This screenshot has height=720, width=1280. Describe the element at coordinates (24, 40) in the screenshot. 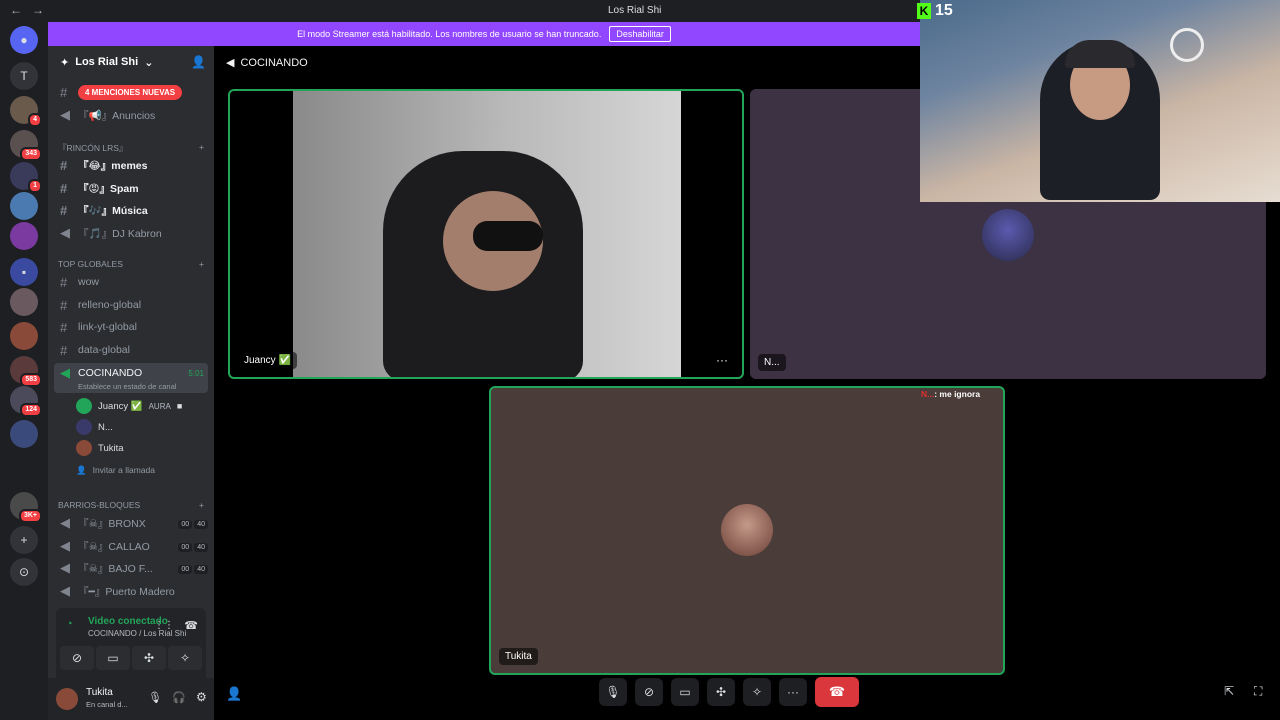

I see `home-icon: ●` at that location.